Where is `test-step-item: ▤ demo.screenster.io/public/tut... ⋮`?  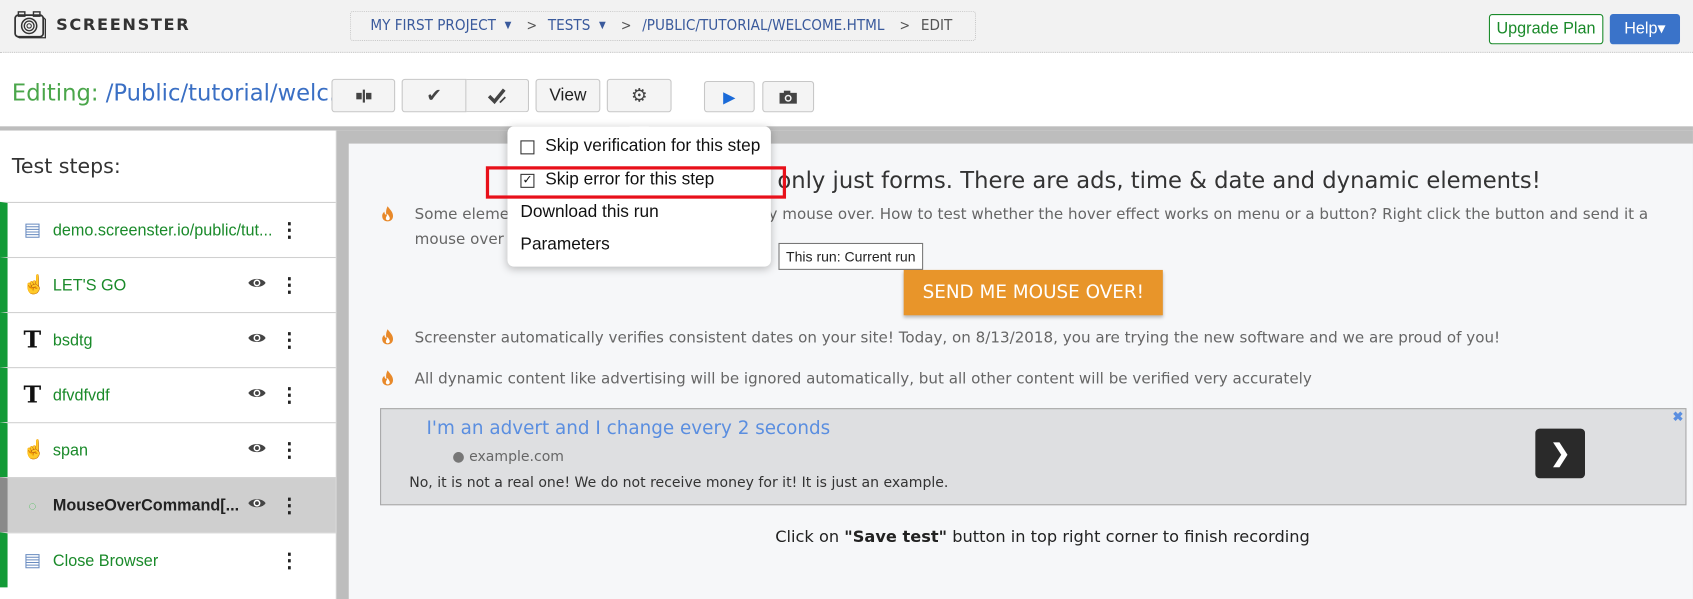
test-step-item: ▤ demo.screenster.io/public/tut... ⋮ is located at coordinates (168, 229).